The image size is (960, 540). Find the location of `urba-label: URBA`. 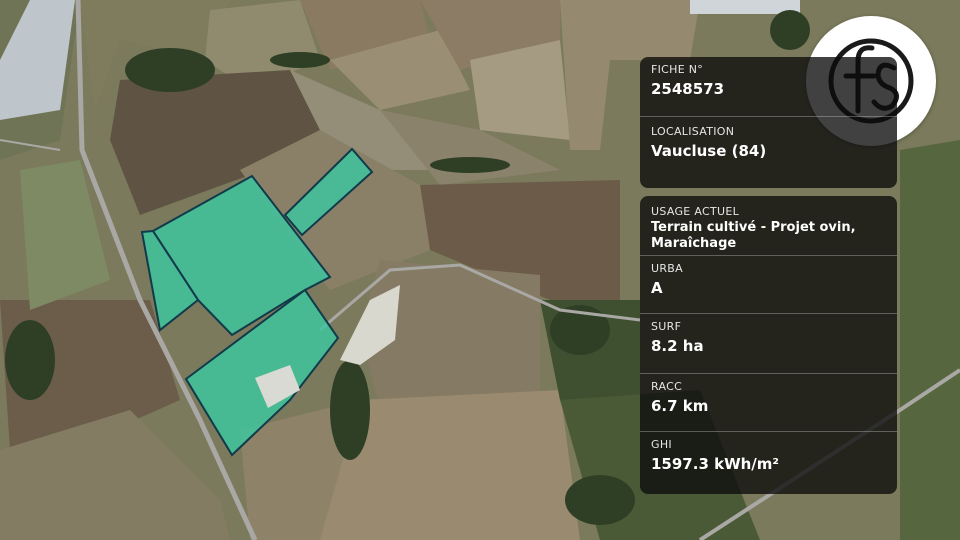

urba-label: URBA is located at coordinates (667, 268).